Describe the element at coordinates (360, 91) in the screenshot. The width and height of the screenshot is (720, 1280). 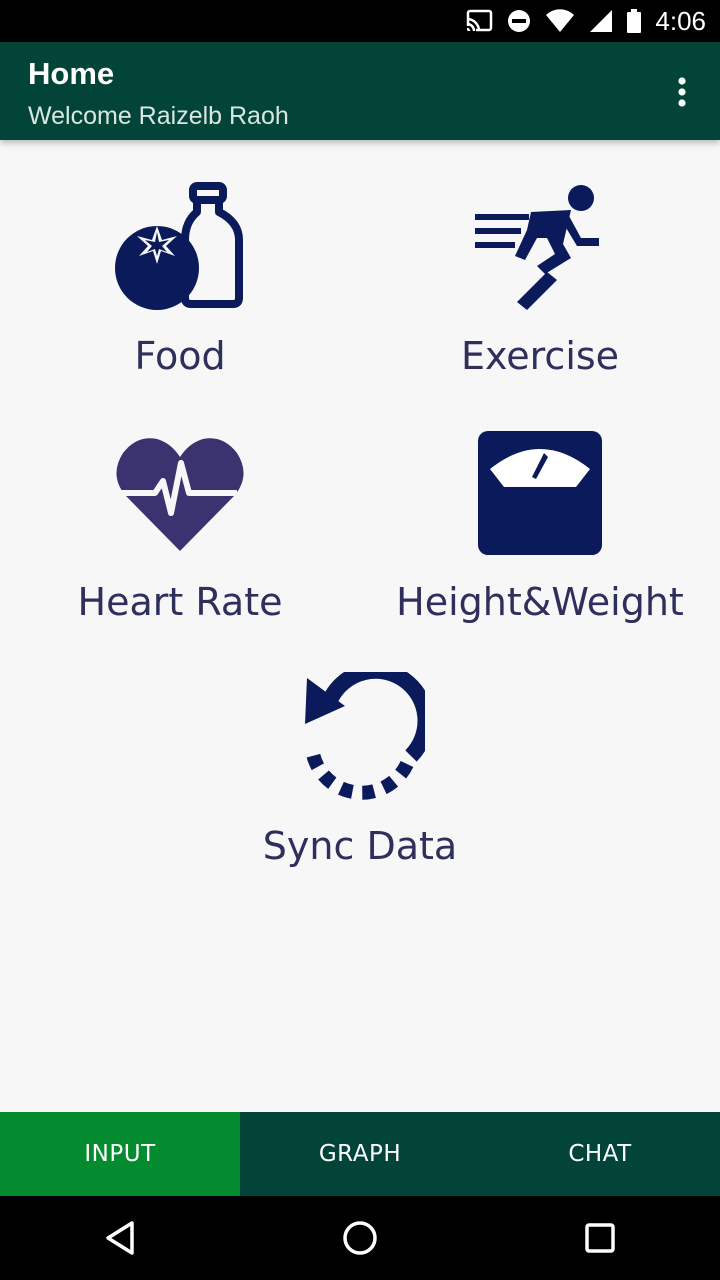
I see `app-bar: Home Welcome Raizelb Raoh` at that location.